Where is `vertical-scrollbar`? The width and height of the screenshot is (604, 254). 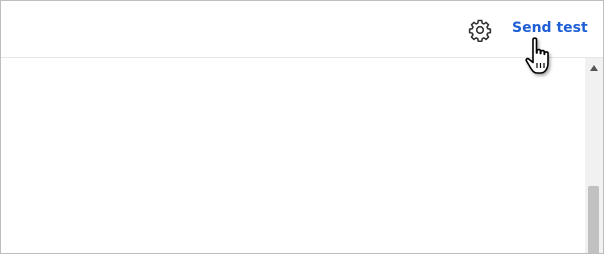
vertical-scrollbar is located at coordinates (594, 155).